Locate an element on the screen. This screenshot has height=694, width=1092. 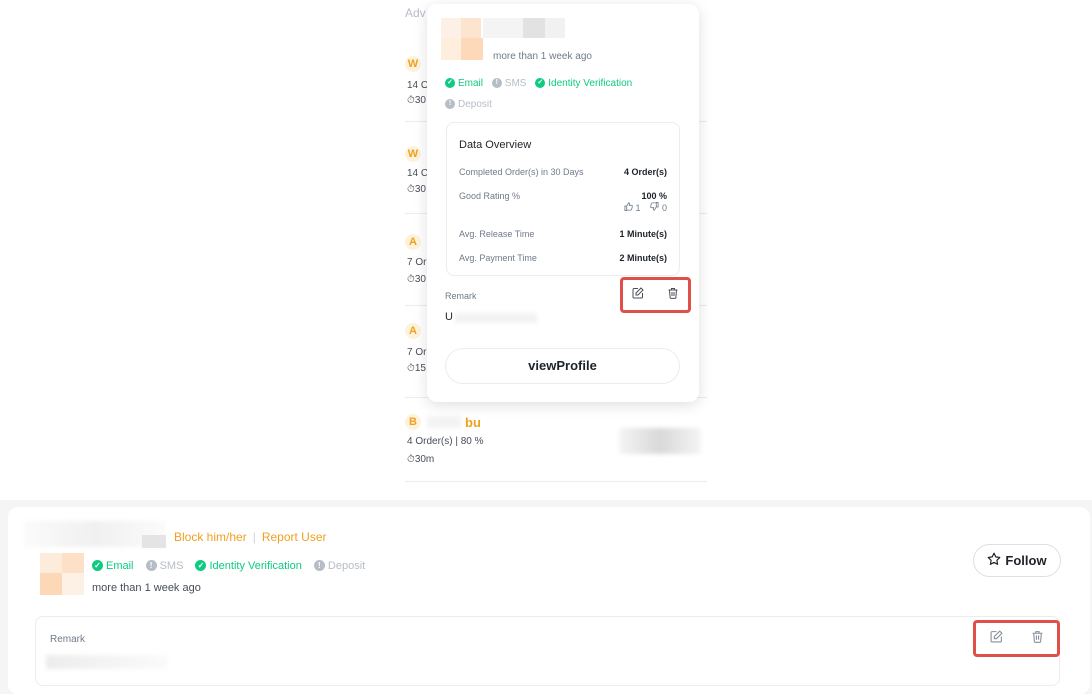
pay-time: ⏱30m is located at coordinates (421, 459).